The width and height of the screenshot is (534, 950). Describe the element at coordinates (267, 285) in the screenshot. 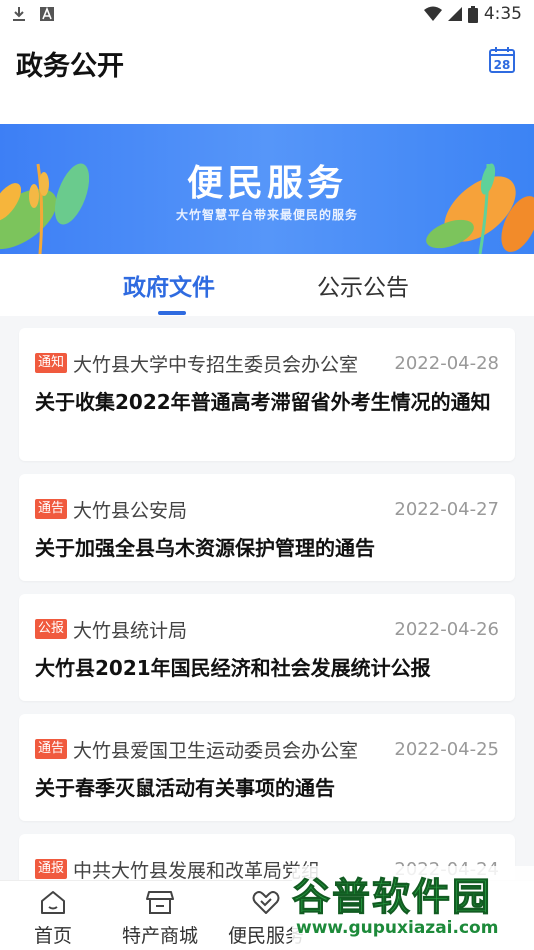

I see `tab-bar: 政府文件 公示公告` at that location.